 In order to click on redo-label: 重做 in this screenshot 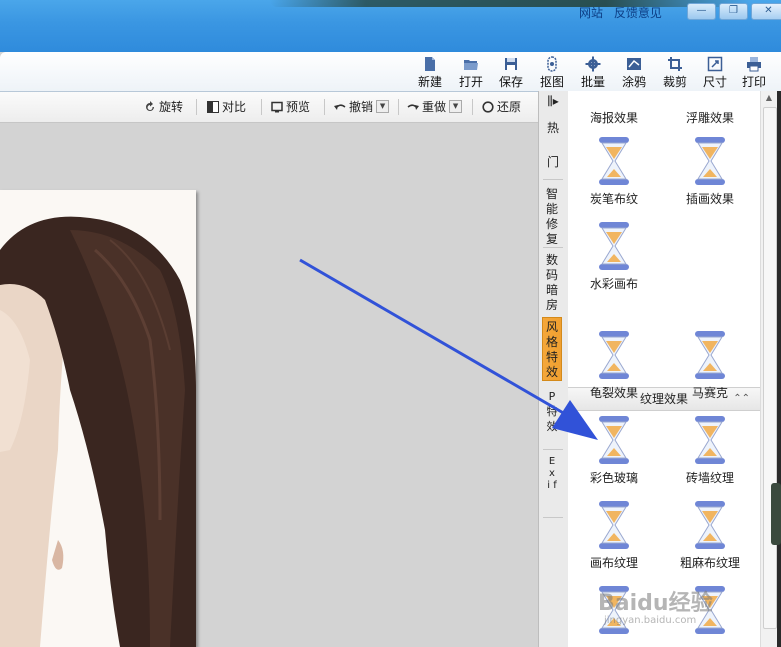, I will do `click(434, 107)`.